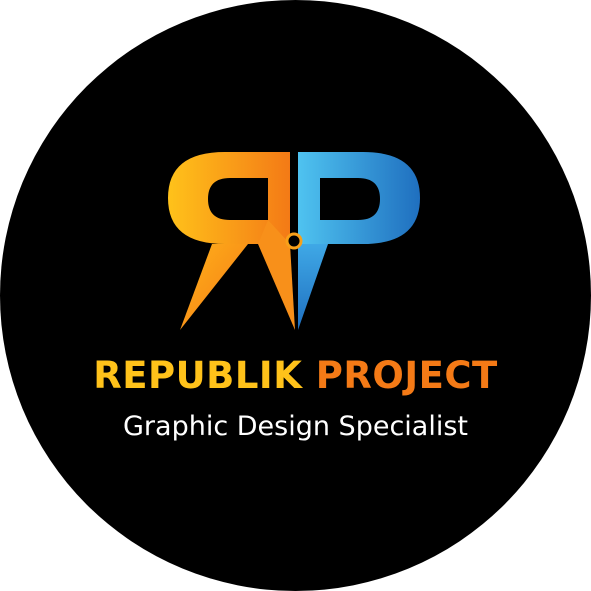 Image resolution: width=591 pixels, height=591 pixels. Describe the element at coordinates (406, 375) in the screenshot. I see `brand-word-project: PROJECT` at that location.